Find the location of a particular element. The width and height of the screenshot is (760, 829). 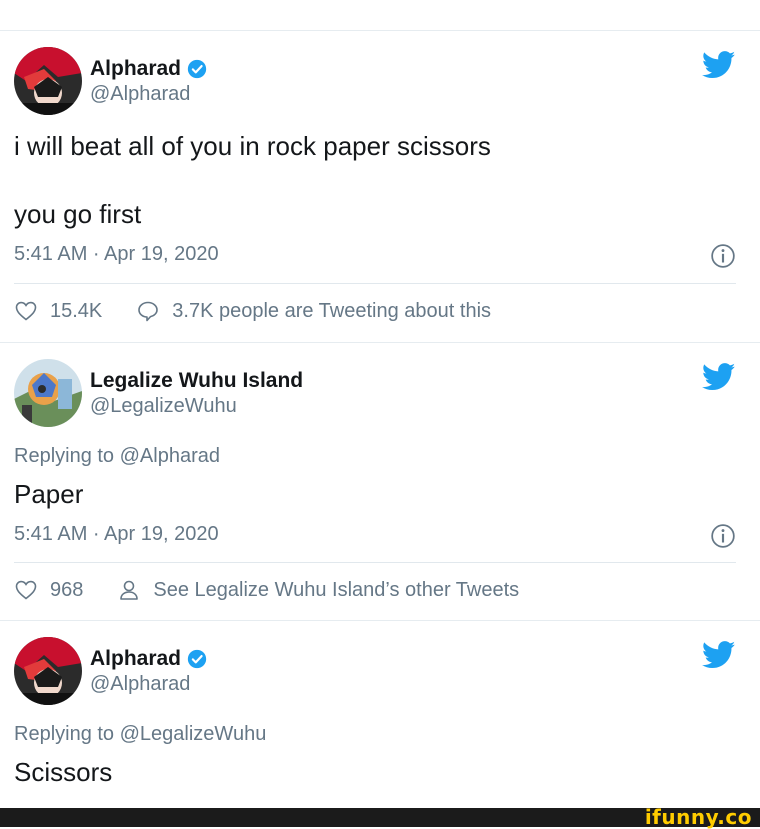

other-tweets-action: See Legalize Wuhu Island’s other Tweets is located at coordinates (318, 590).